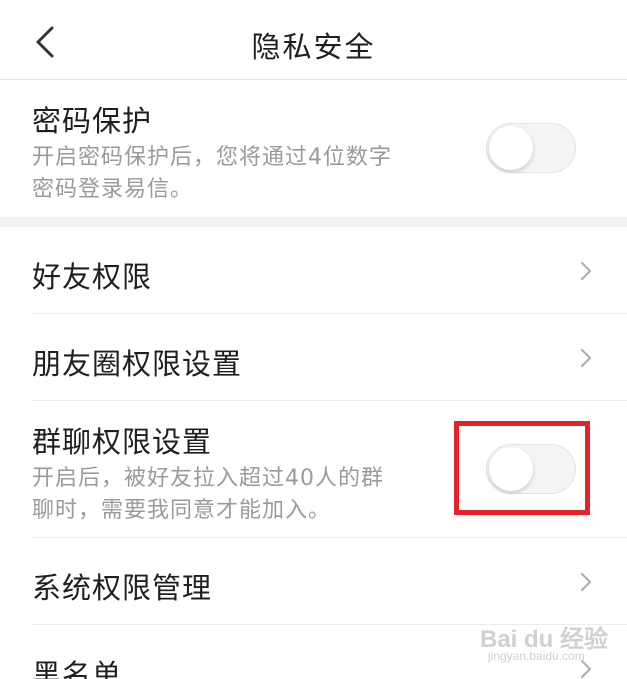  What do you see at coordinates (536, 656) in the screenshot?
I see `watermark-sub: jingyan.baidu.com` at bounding box center [536, 656].